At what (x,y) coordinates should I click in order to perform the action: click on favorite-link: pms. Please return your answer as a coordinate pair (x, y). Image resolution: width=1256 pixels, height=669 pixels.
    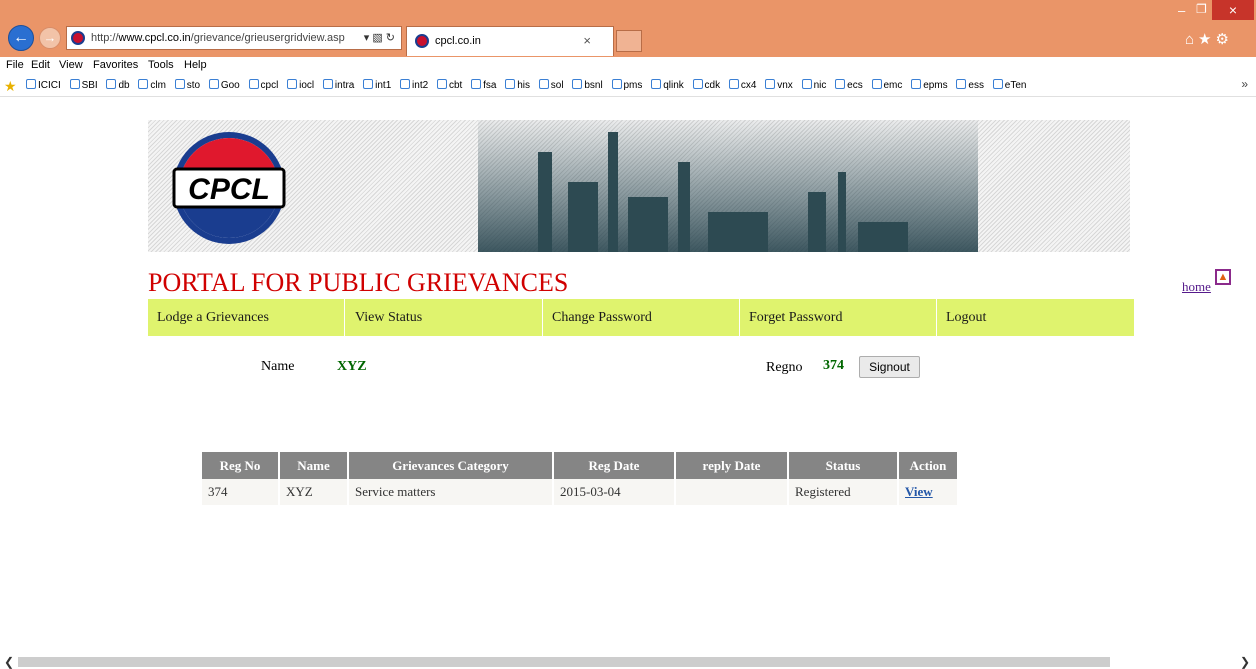
    Looking at the image, I should click on (626, 85).